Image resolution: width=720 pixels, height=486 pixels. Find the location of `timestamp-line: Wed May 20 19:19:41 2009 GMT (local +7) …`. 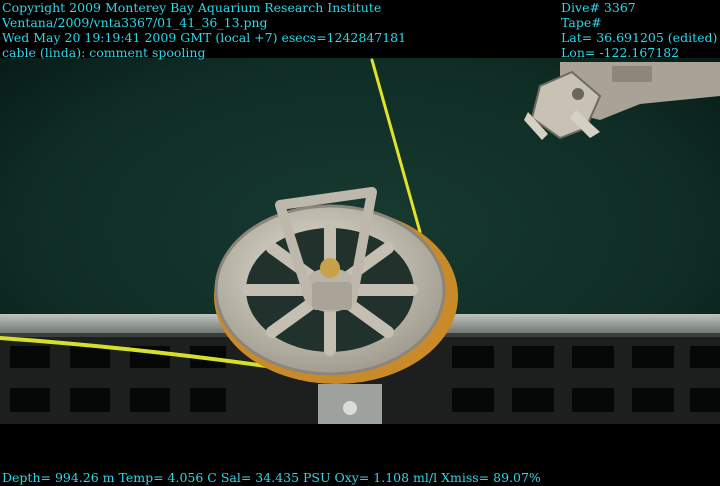

timestamp-line: Wed May 20 19:19:41 2009 GMT (local +7) … is located at coordinates (204, 37).